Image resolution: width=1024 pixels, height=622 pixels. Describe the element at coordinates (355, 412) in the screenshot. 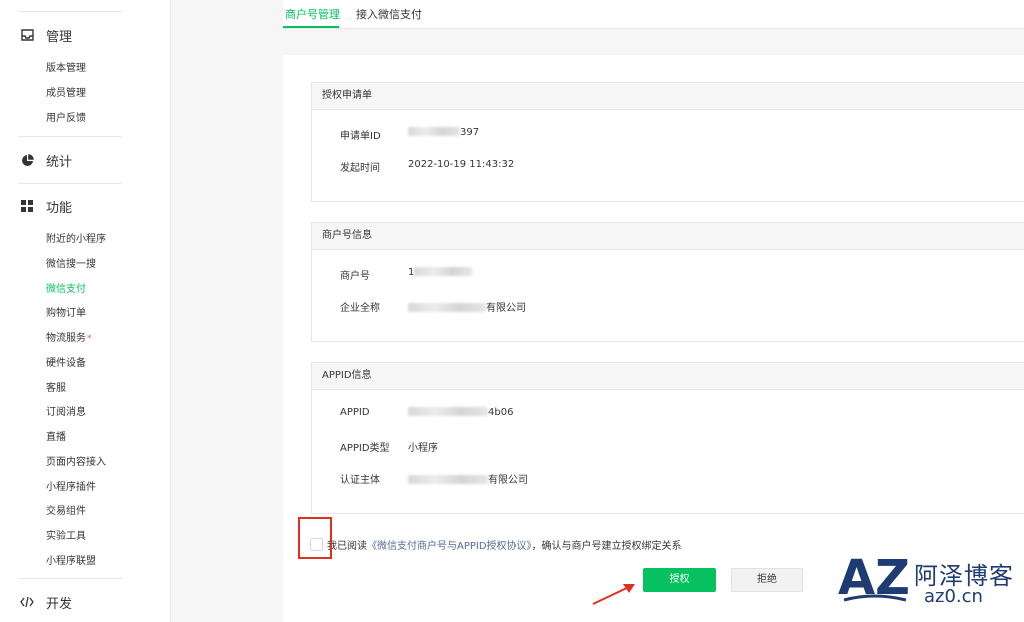

I see `row-label: APPID` at that location.